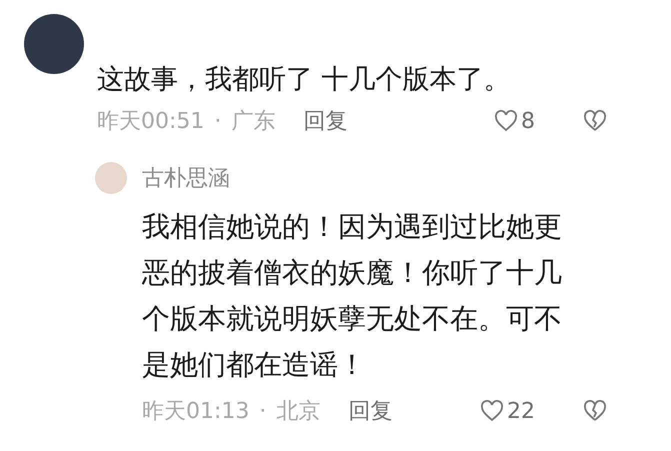  Describe the element at coordinates (304, 80) in the screenshot. I see `comment-text: 这故事，我都听了 十几个版本了。` at that location.